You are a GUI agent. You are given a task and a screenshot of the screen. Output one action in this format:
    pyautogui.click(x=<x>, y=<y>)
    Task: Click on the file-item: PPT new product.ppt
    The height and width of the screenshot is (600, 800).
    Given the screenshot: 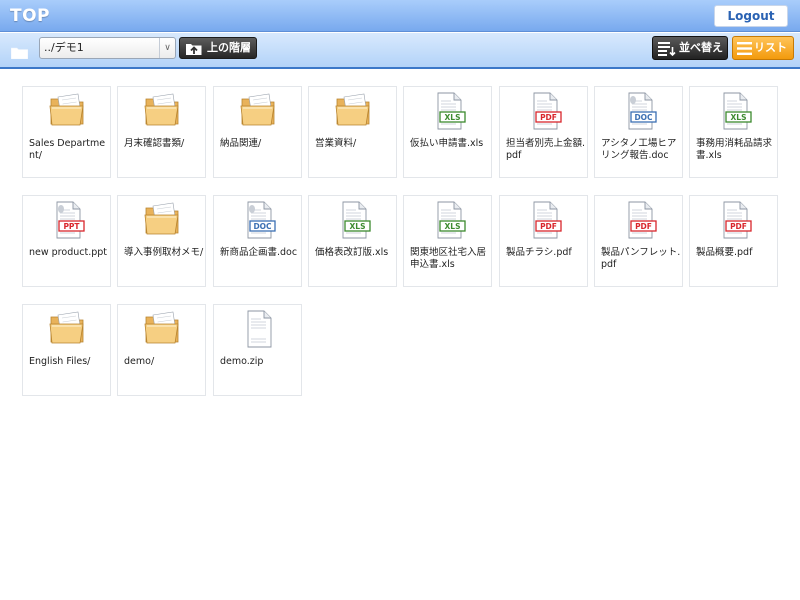 What is the action you would take?
    pyautogui.click(x=66, y=241)
    